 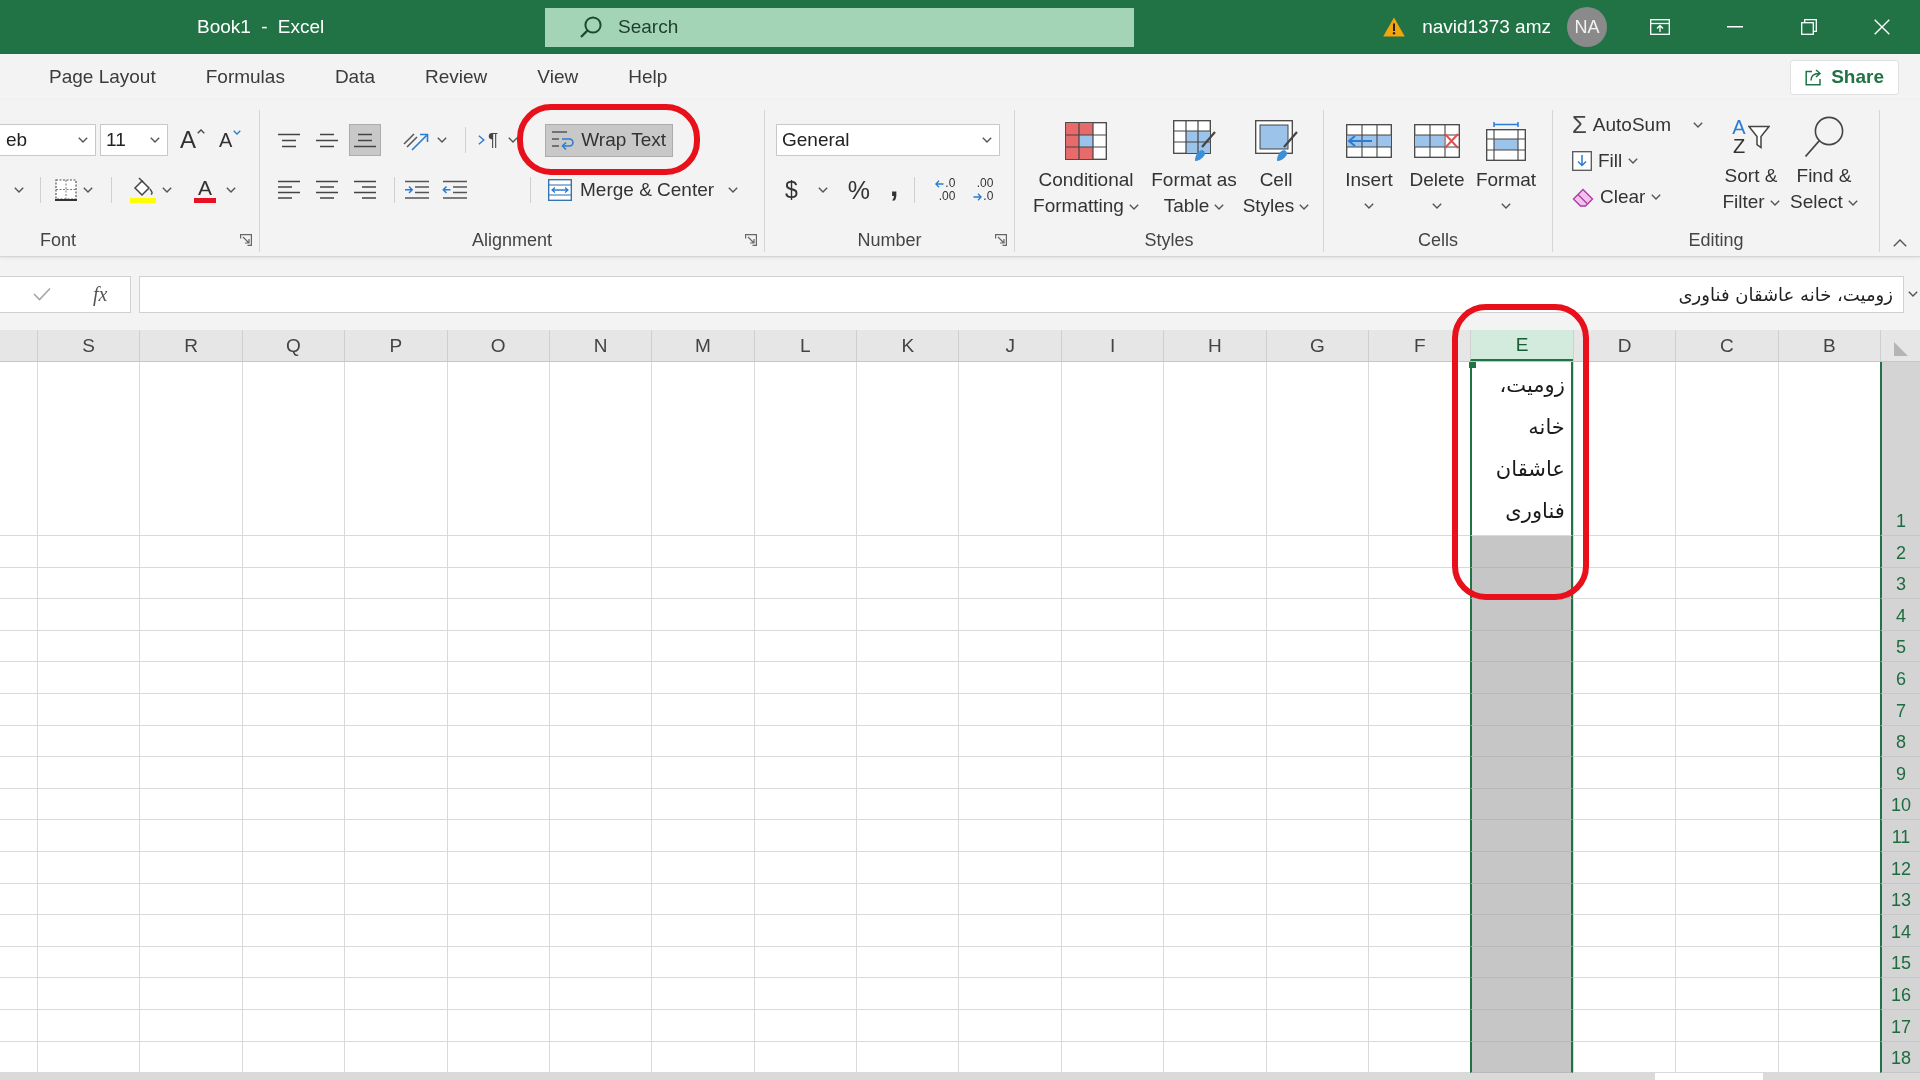 I want to click on restore-icon, so click(x=1809, y=27).